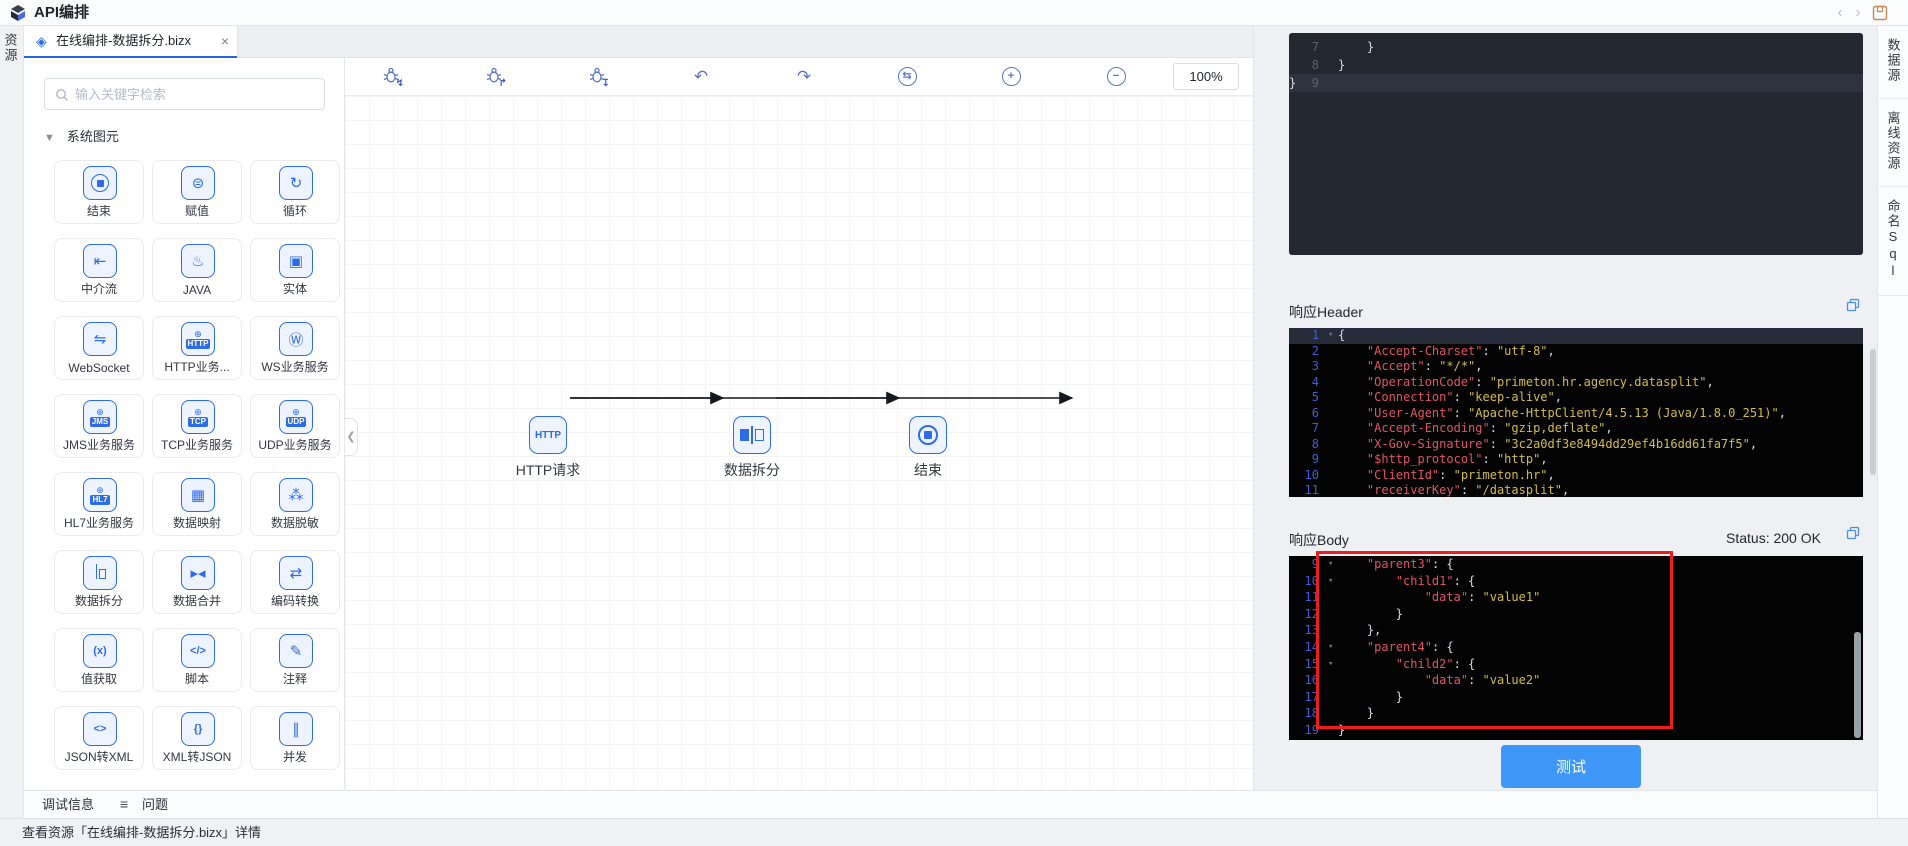 This screenshot has height=846, width=1908. Describe the element at coordinates (155, 804) in the screenshot. I see `problems-tab: 问题` at that location.